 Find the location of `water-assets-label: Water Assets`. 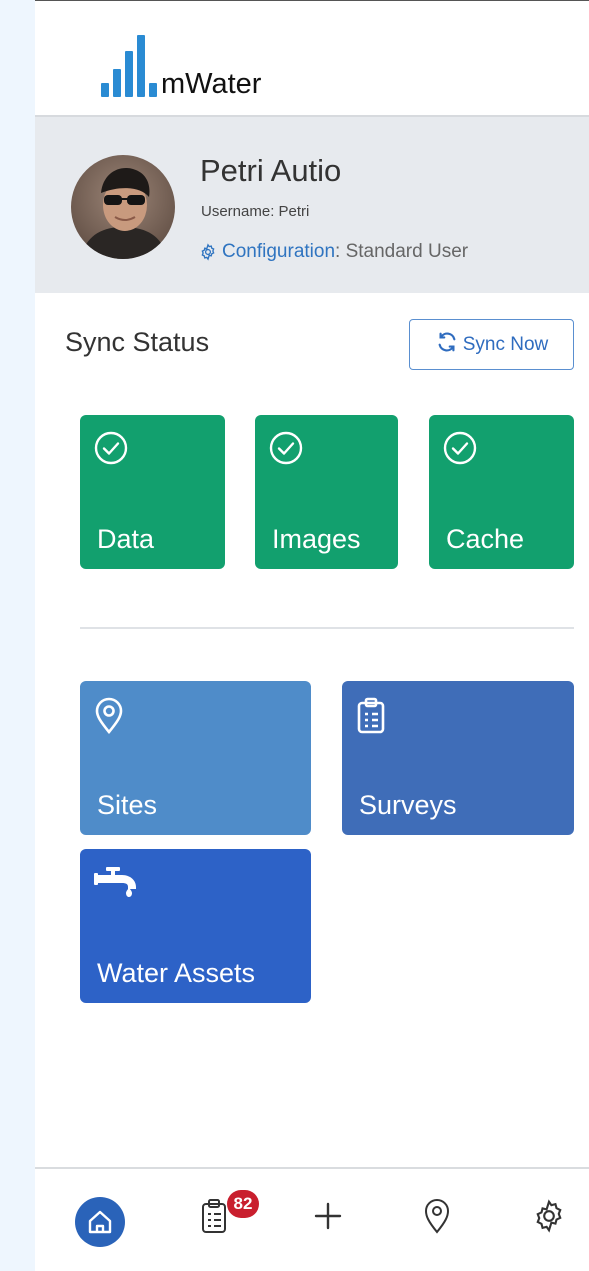

water-assets-label: Water Assets is located at coordinates (176, 973).